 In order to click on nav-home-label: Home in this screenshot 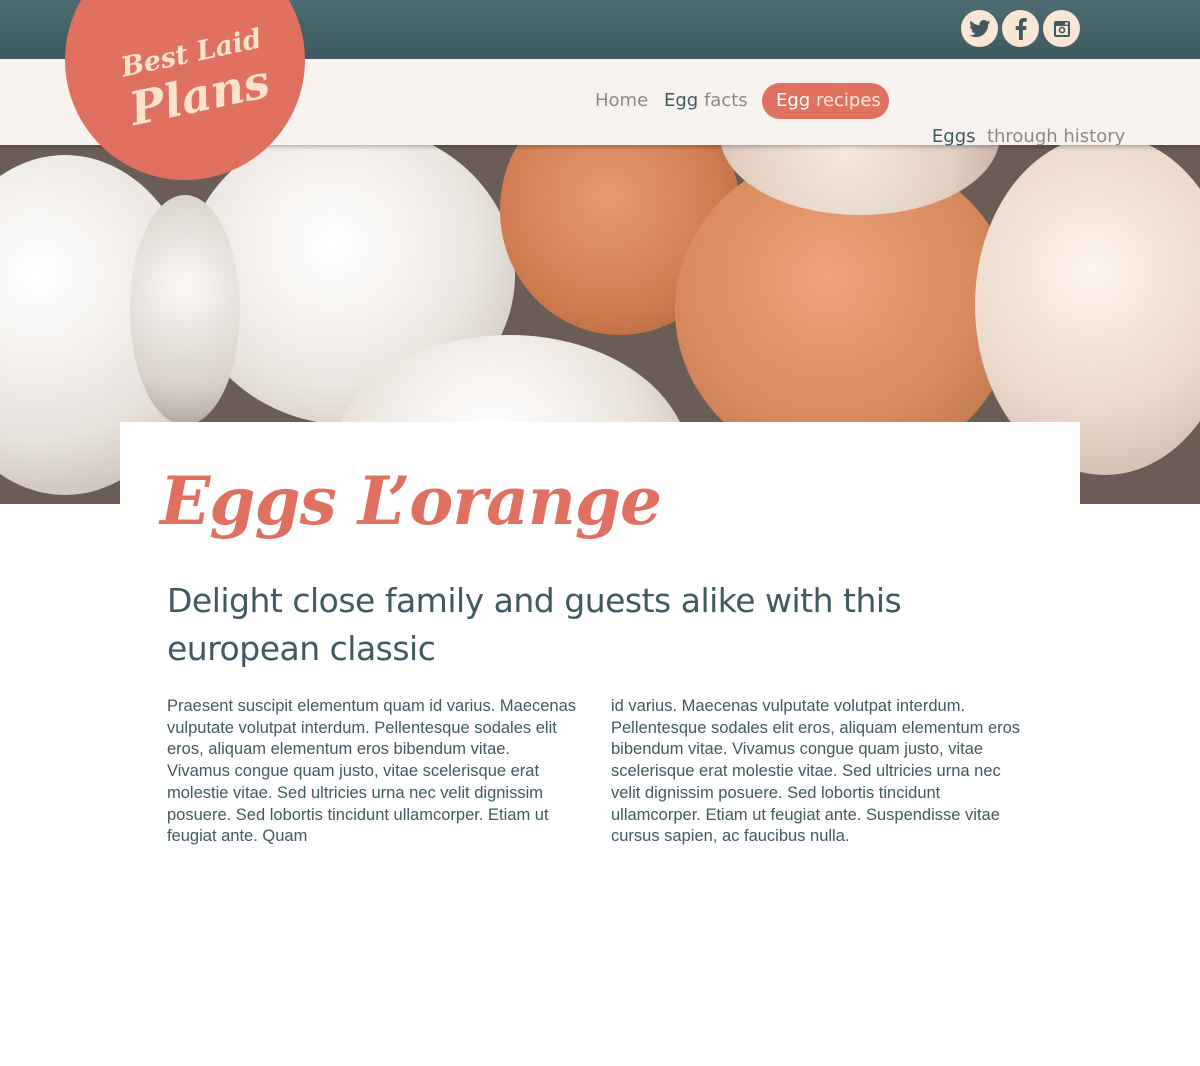, I will do `click(622, 100)`.